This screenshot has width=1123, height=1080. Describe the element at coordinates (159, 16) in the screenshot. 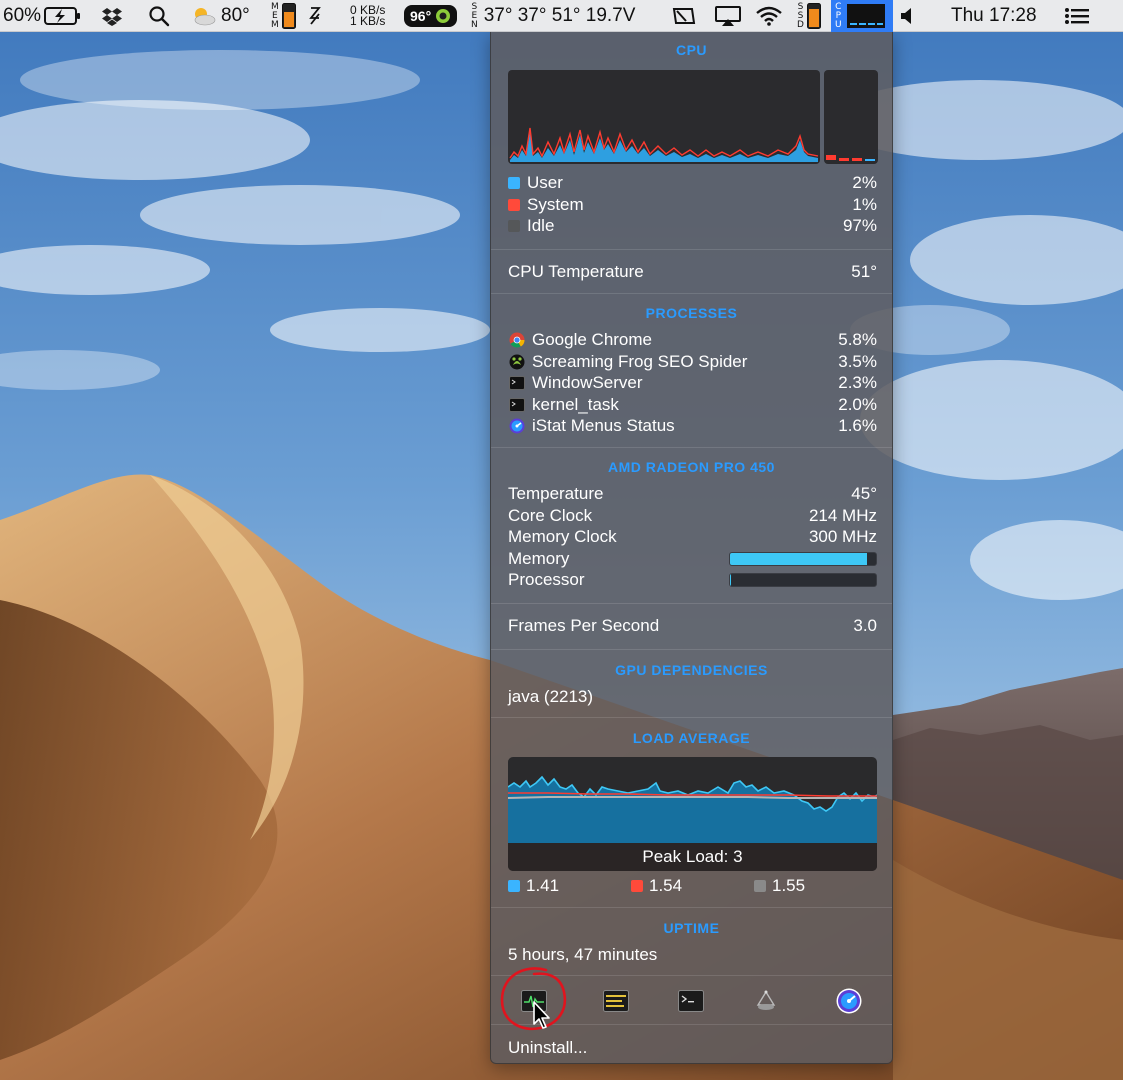

I see `spotlight-search-icon` at that location.